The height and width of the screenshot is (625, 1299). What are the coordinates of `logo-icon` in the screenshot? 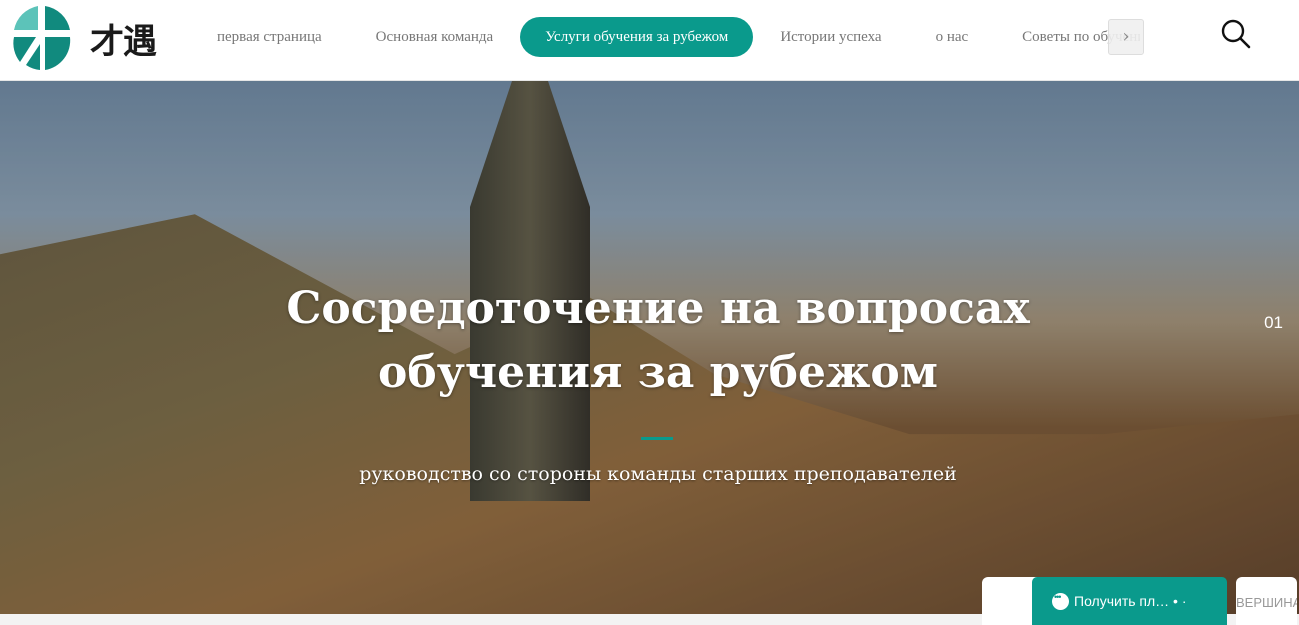 It's located at (42, 38).